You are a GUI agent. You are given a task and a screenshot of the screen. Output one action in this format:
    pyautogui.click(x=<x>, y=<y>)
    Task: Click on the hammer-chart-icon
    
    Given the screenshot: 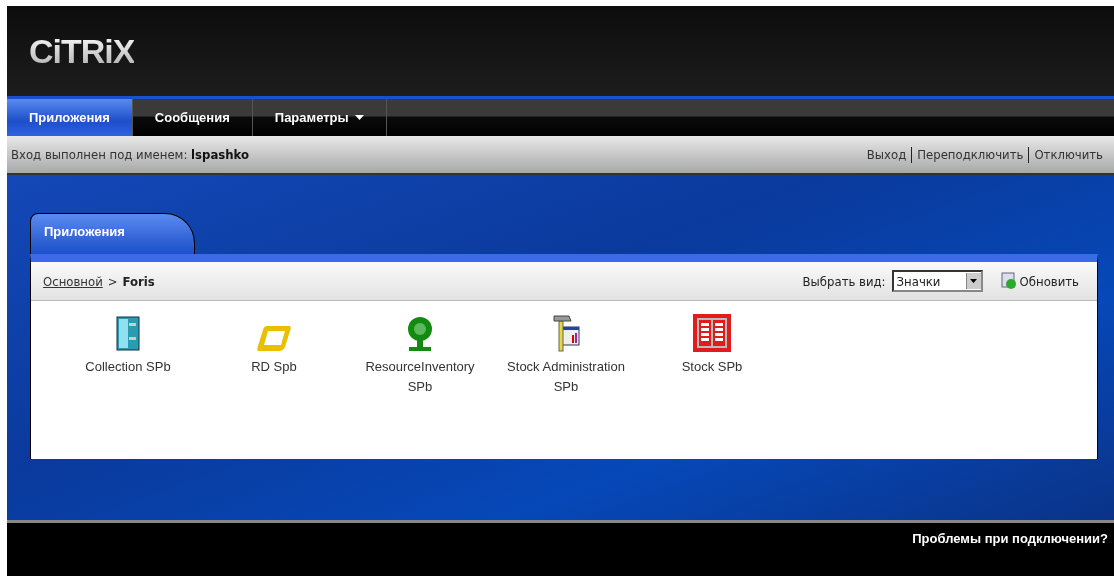 What is the action you would take?
    pyautogui.click(x=566, y=333)
    